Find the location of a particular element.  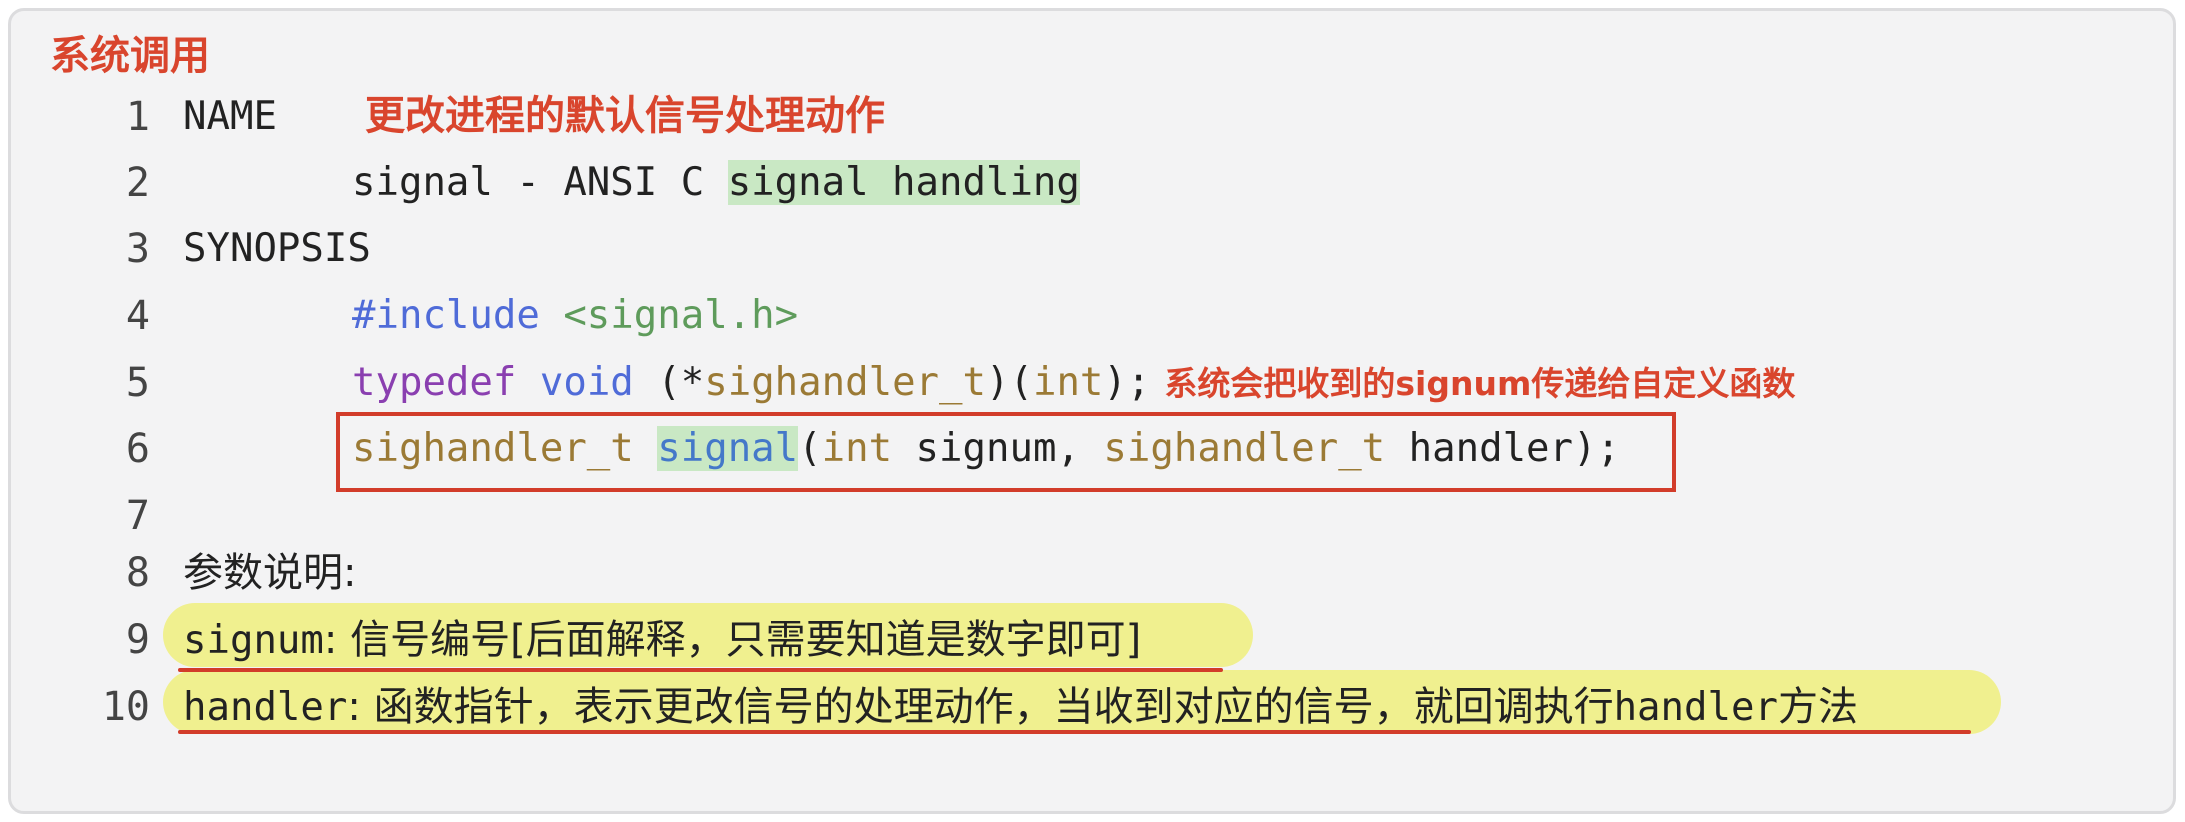

line-number: 10 is located at coordinates (125, 707).